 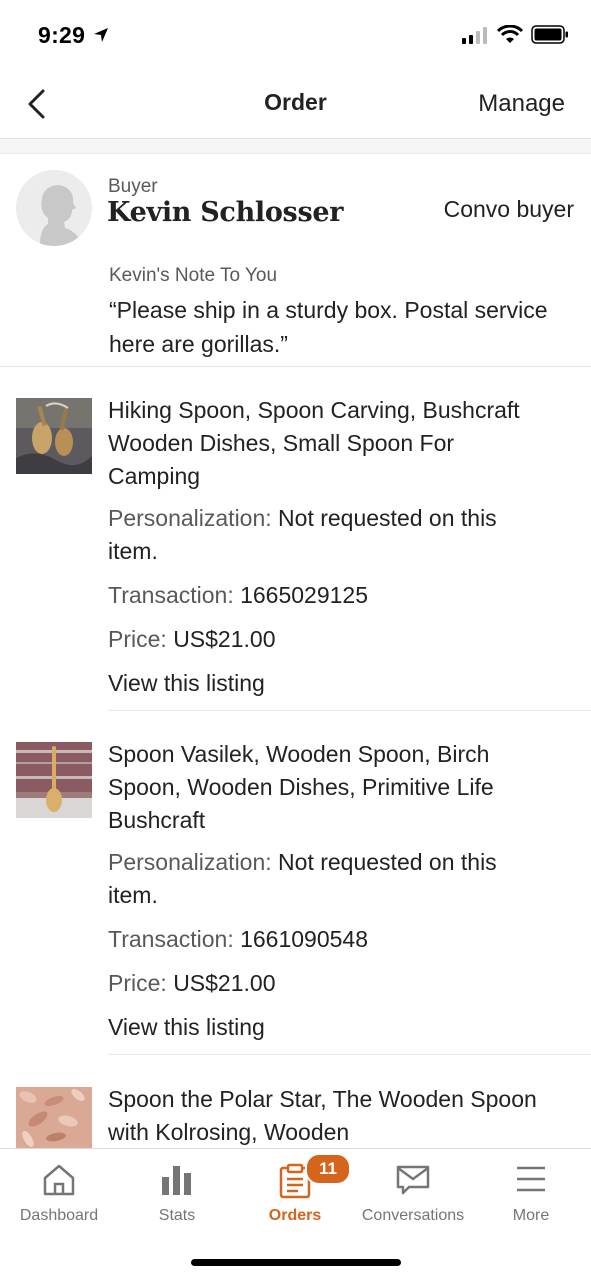 What do you see at coordinates (295, 146) in the screenshot?
I see `section-spacer` at bounding box center [295, 146].